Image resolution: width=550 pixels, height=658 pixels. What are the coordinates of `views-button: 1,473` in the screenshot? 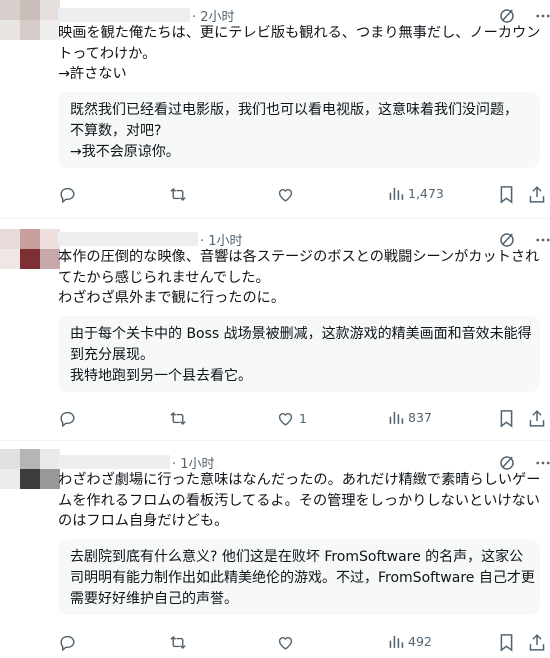 It's located at (416, 193).